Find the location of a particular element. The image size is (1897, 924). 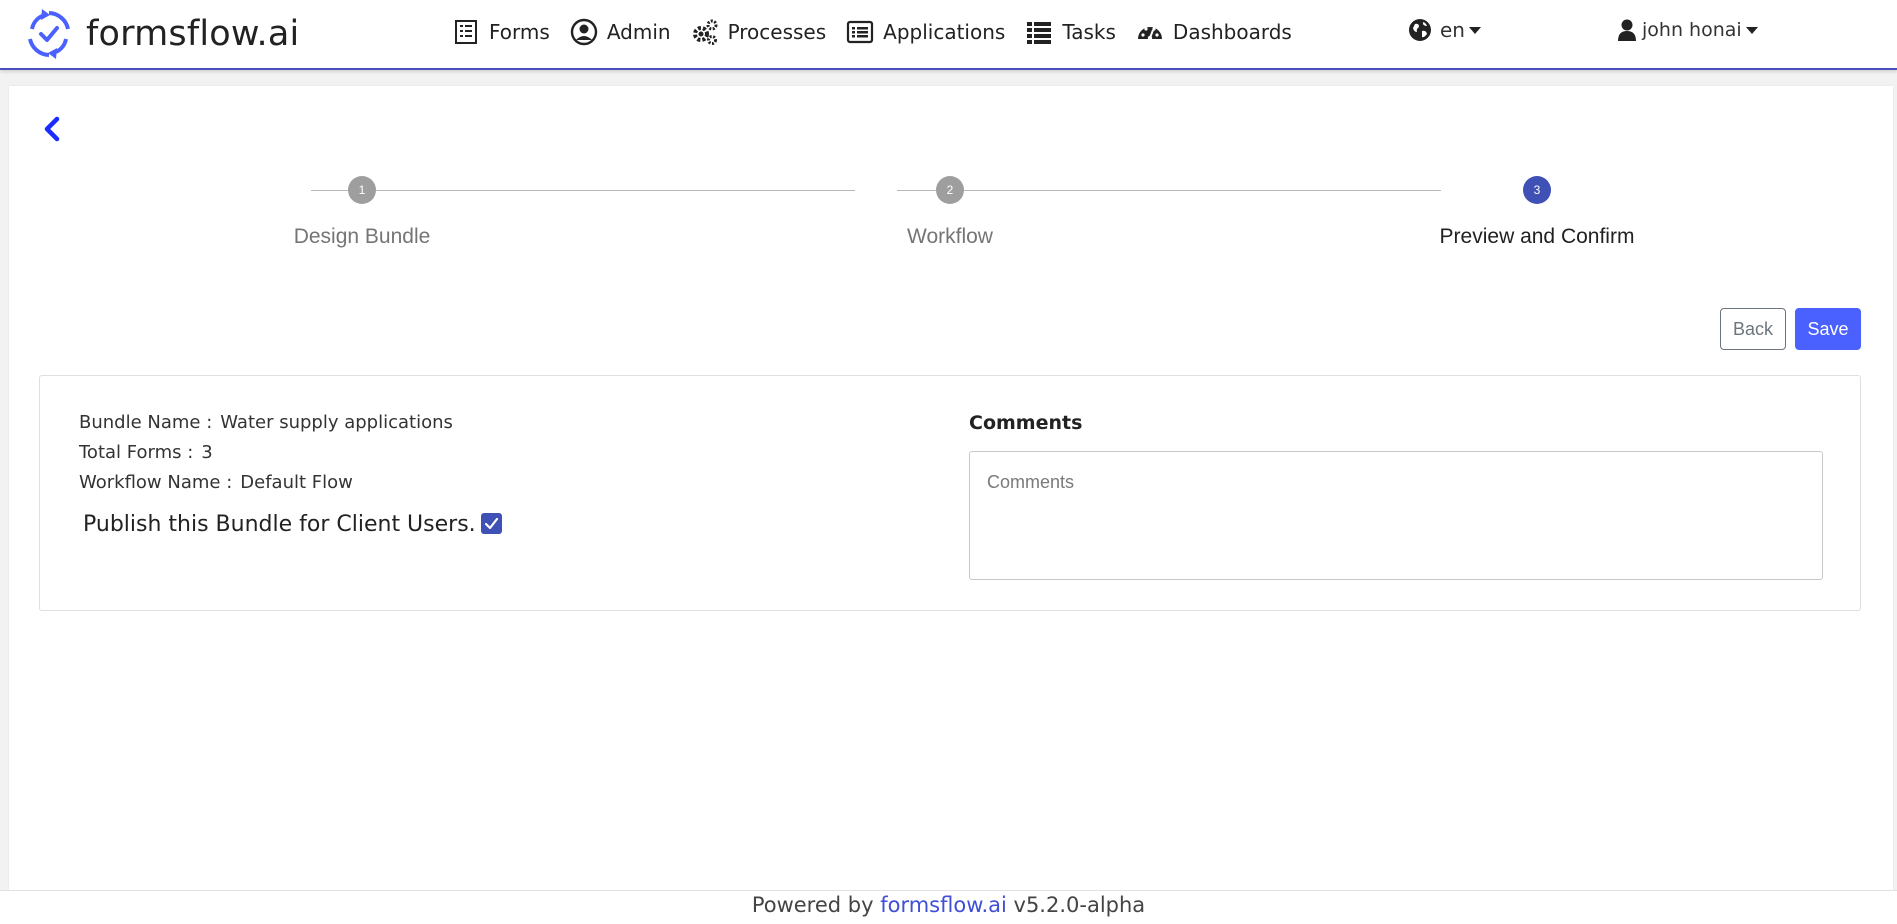

cogs-icon is located at coordinates (705, 32).